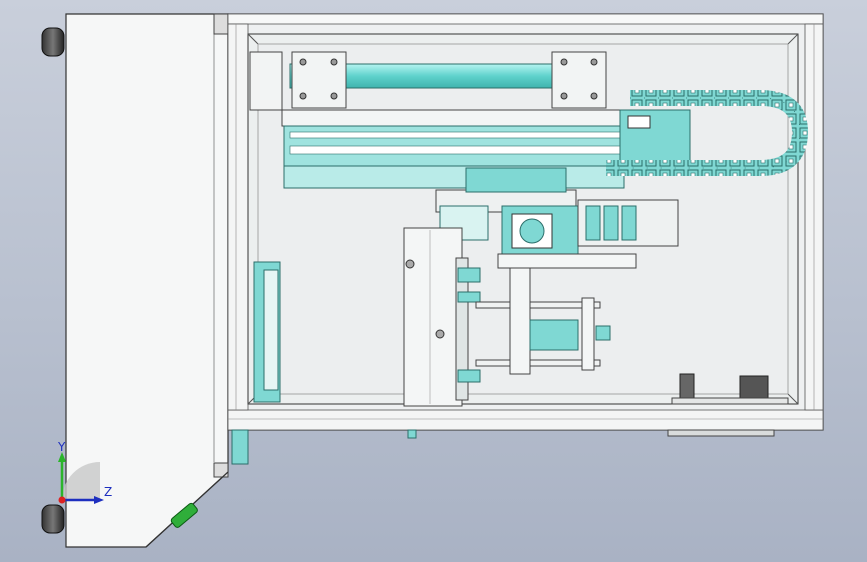  What do you see at coordinates (53, 42) in the screenshot?
I see `door-knob-top` at bounding box center [53, 42].